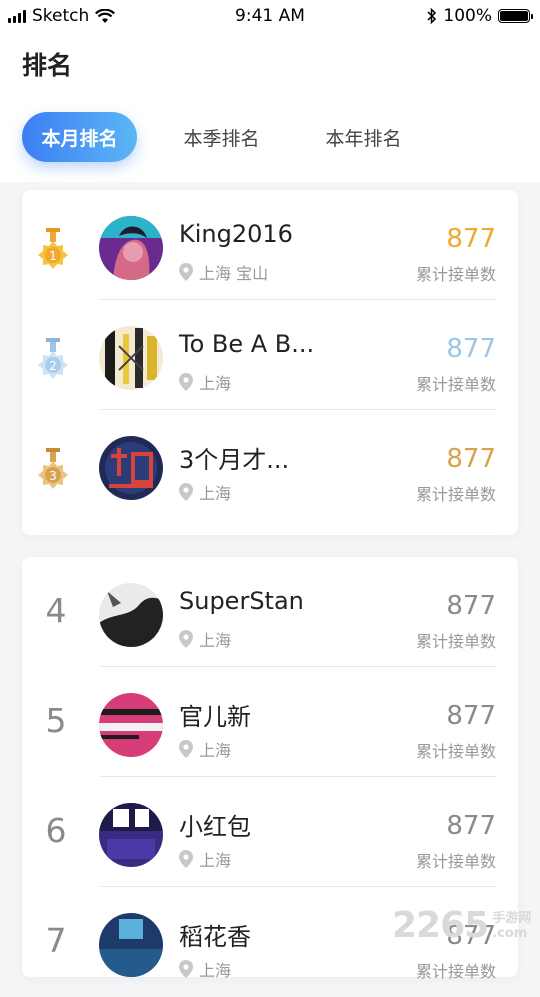 The image size is (540, 997). I want to click on ranking-tabs: 本月排名 本季排名 本年排名, so click(235, 137).